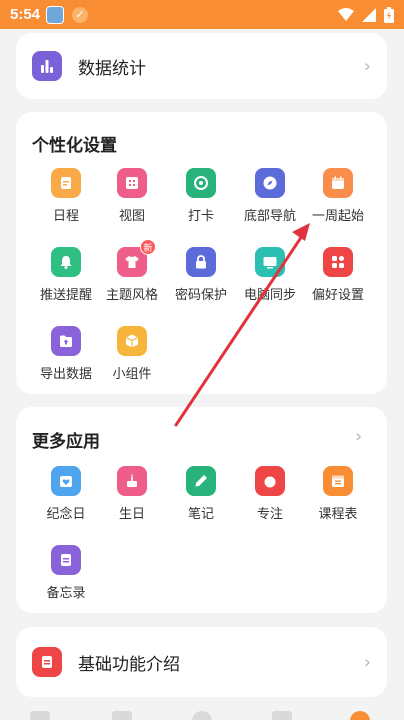 The width and height of the screenshot is (404, 720). Describe the element at coordinates (242, 325) in the screenshot. I see `annotation-arrow` at that location.